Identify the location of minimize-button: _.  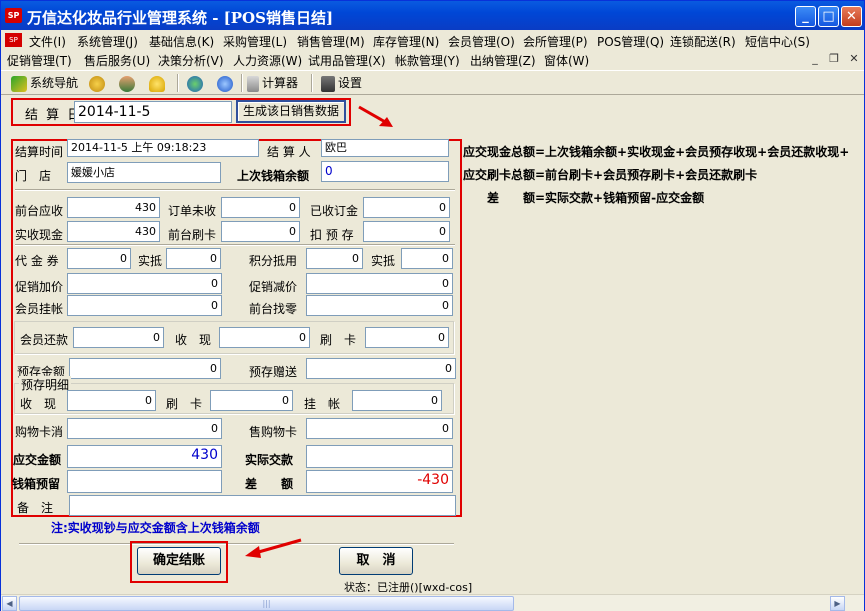
(805, 16).